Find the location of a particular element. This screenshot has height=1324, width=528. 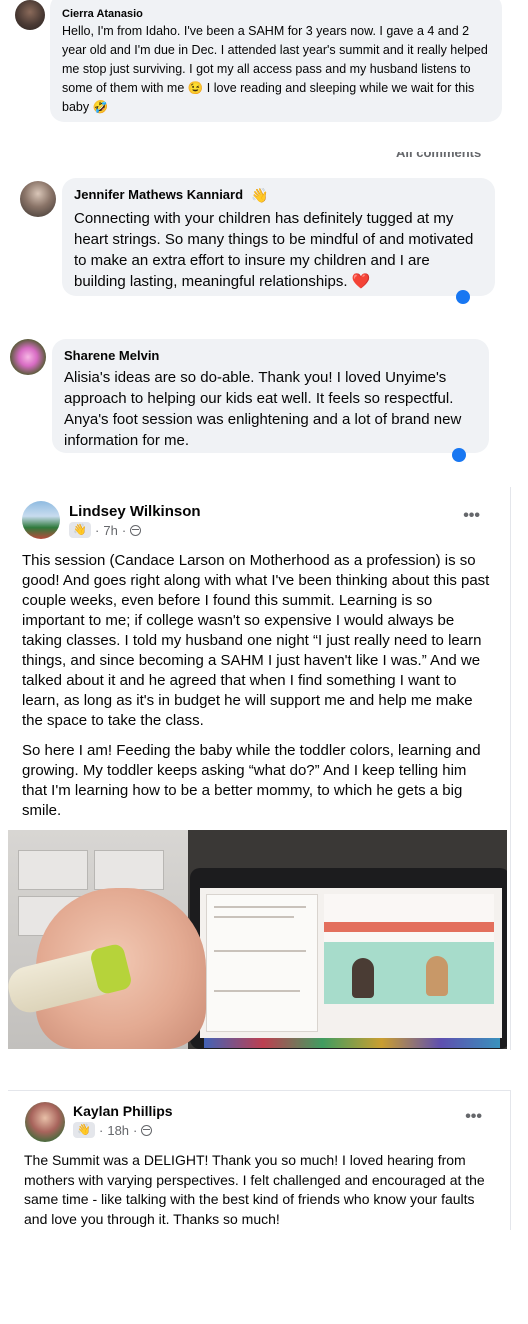

web-bar-graphic is located at coordinates (409, 927).